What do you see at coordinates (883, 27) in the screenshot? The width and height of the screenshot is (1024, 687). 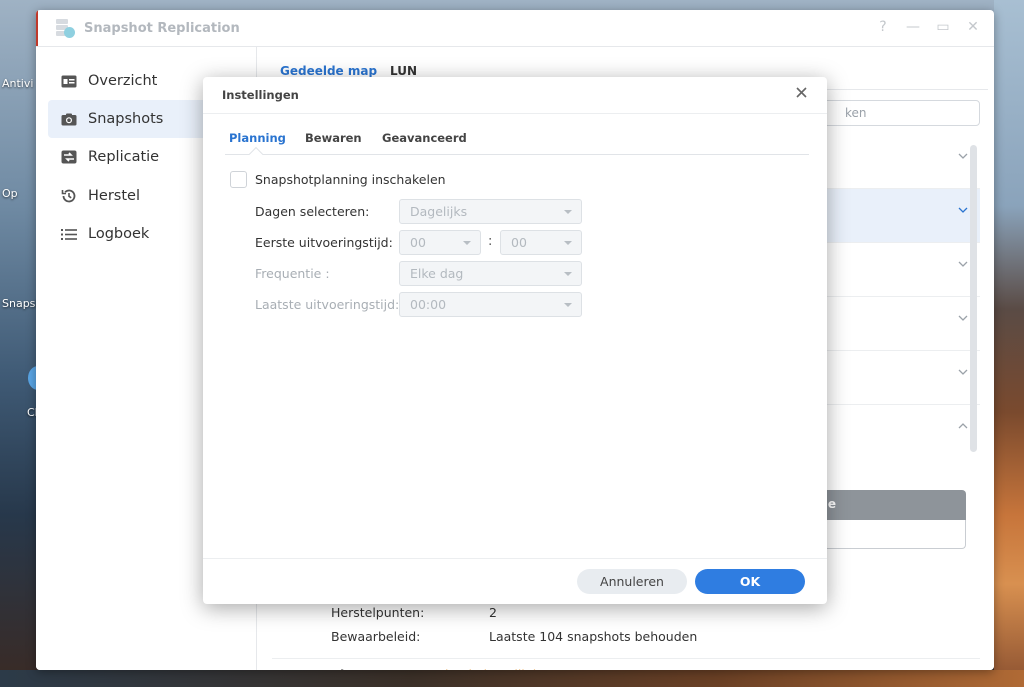 I see `help-icon: ?` at bounding box center [883, 27].